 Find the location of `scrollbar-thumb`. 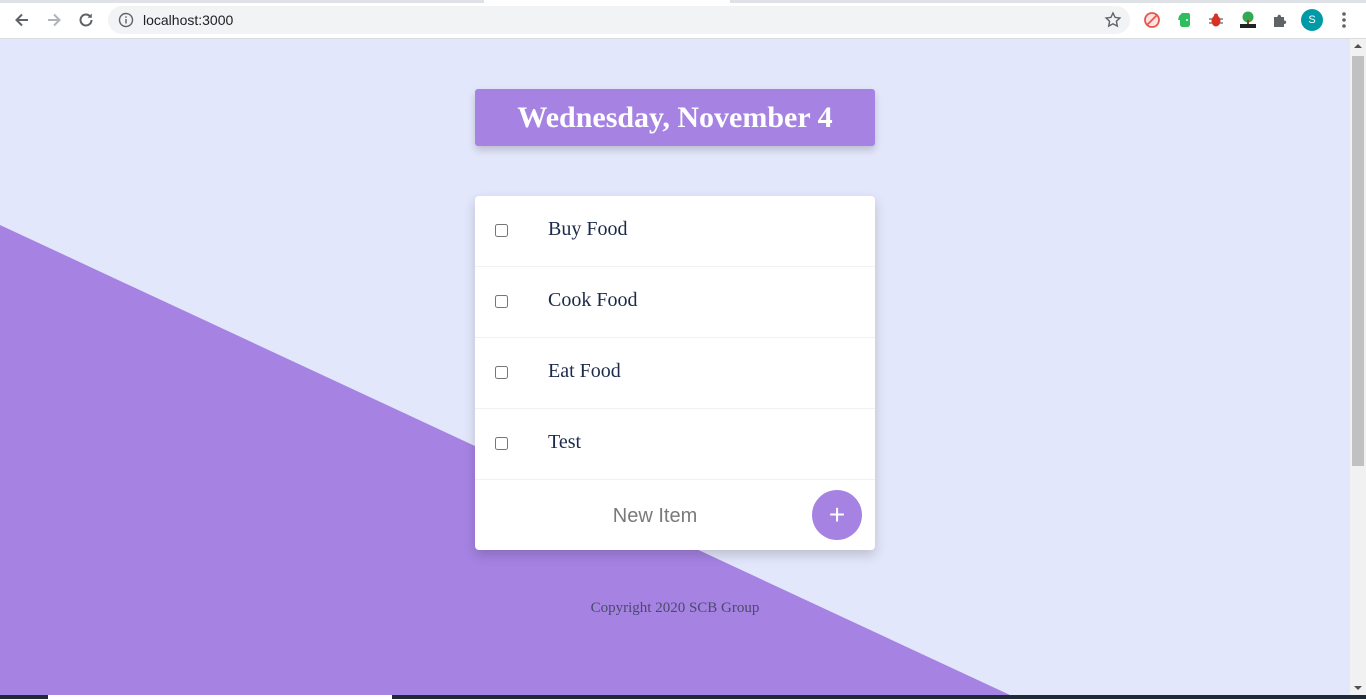

scrollbar-thumb is located at coordinates (1358, 261).